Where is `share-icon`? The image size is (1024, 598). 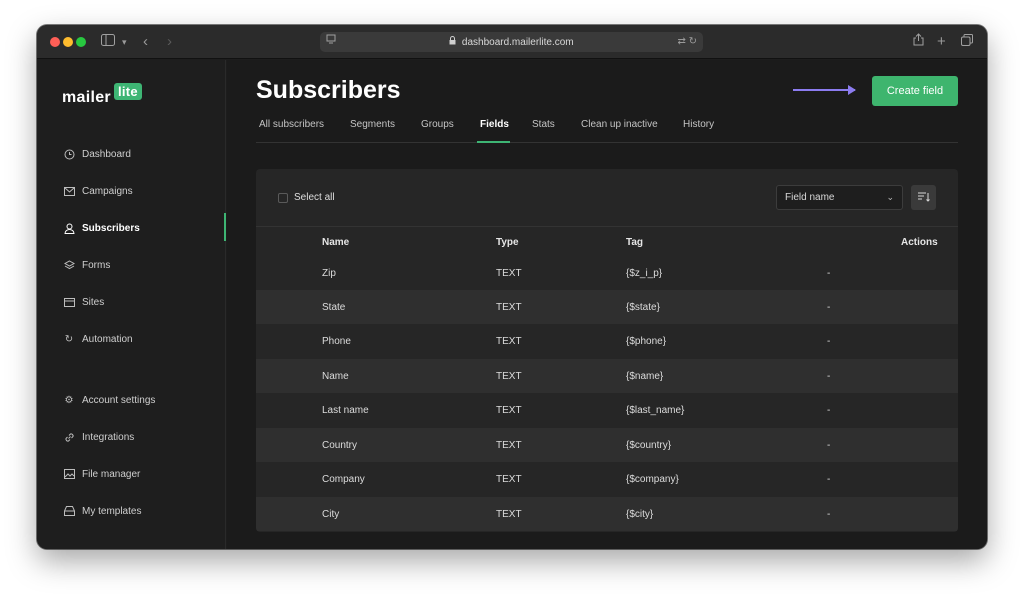 share-icon is located at coordinates (918, 42).